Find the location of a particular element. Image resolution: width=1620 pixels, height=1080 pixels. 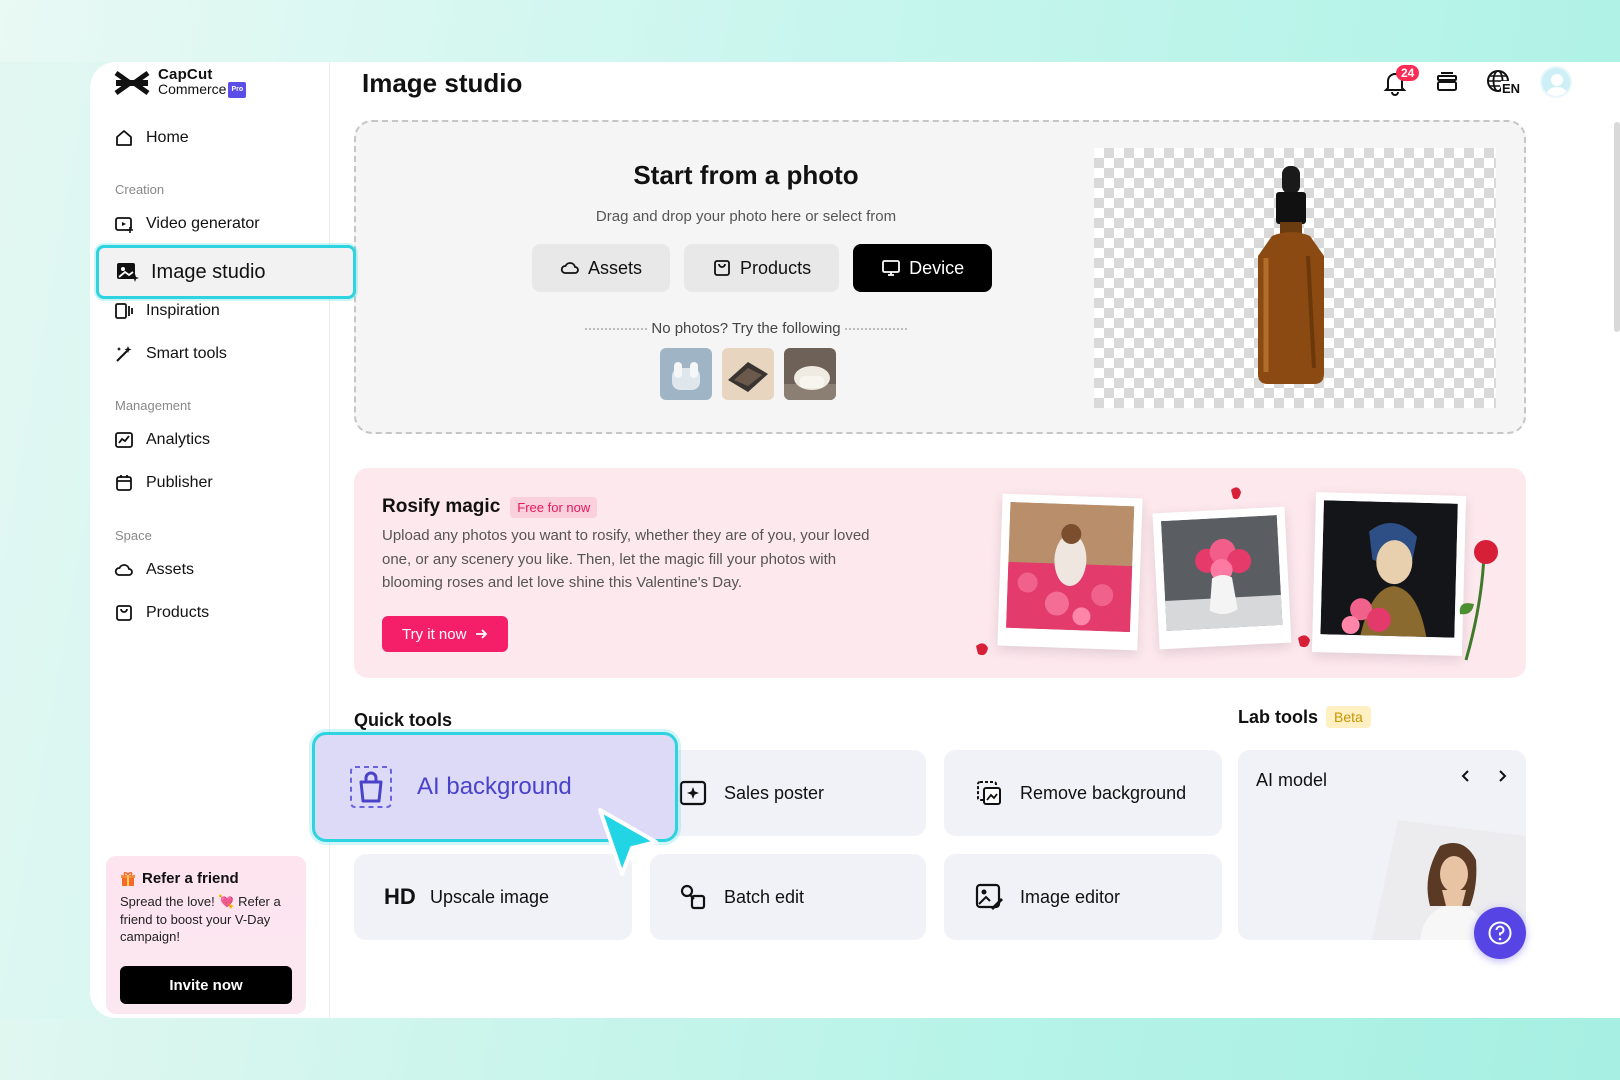

rosify-sample-portrait is located at coordinates (1389, 574).